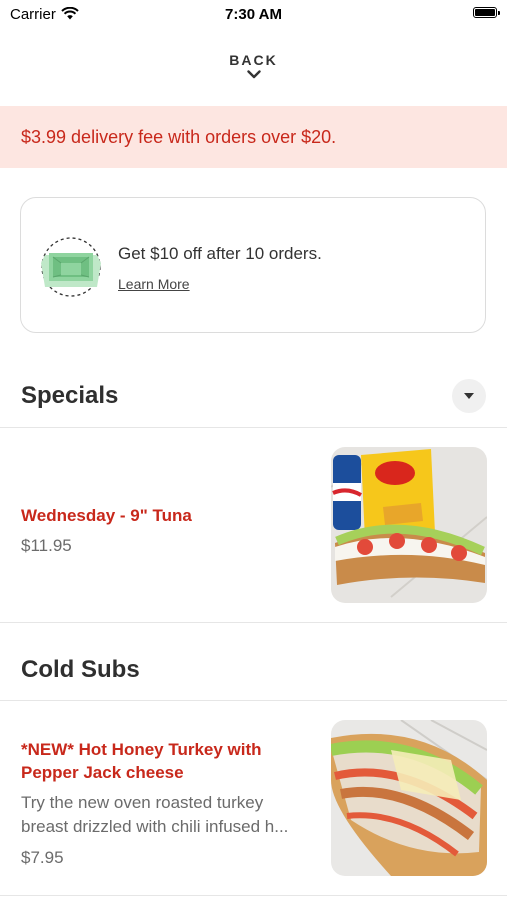 The width and height of the screenshot is (507, 900). Describe the element at coordinates (253, 74) in the screenshot. I see `chevron-down-icon` at that location.